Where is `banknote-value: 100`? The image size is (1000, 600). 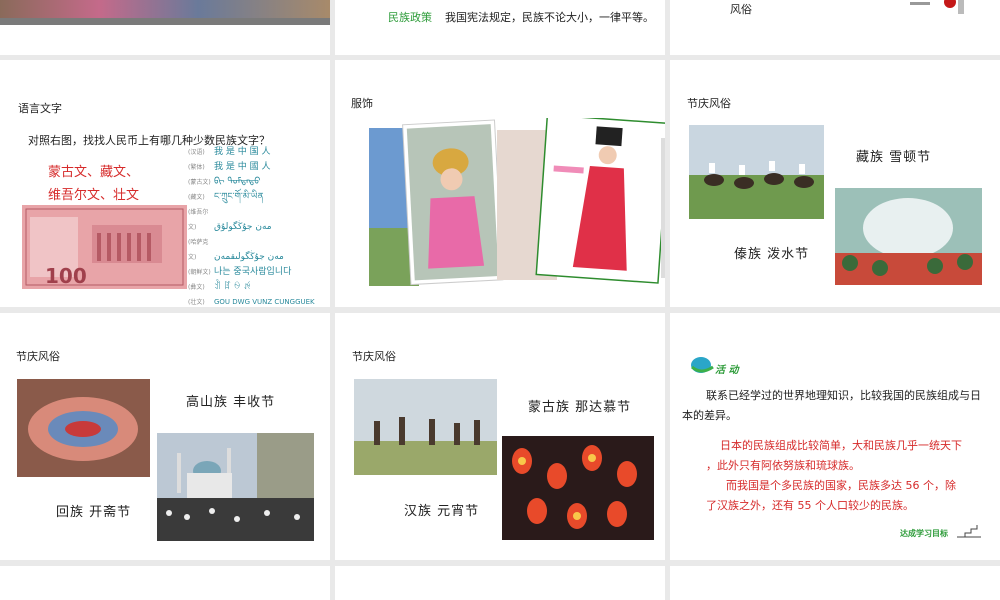 banknote-value: 100 is located at coordinates (66, 276).